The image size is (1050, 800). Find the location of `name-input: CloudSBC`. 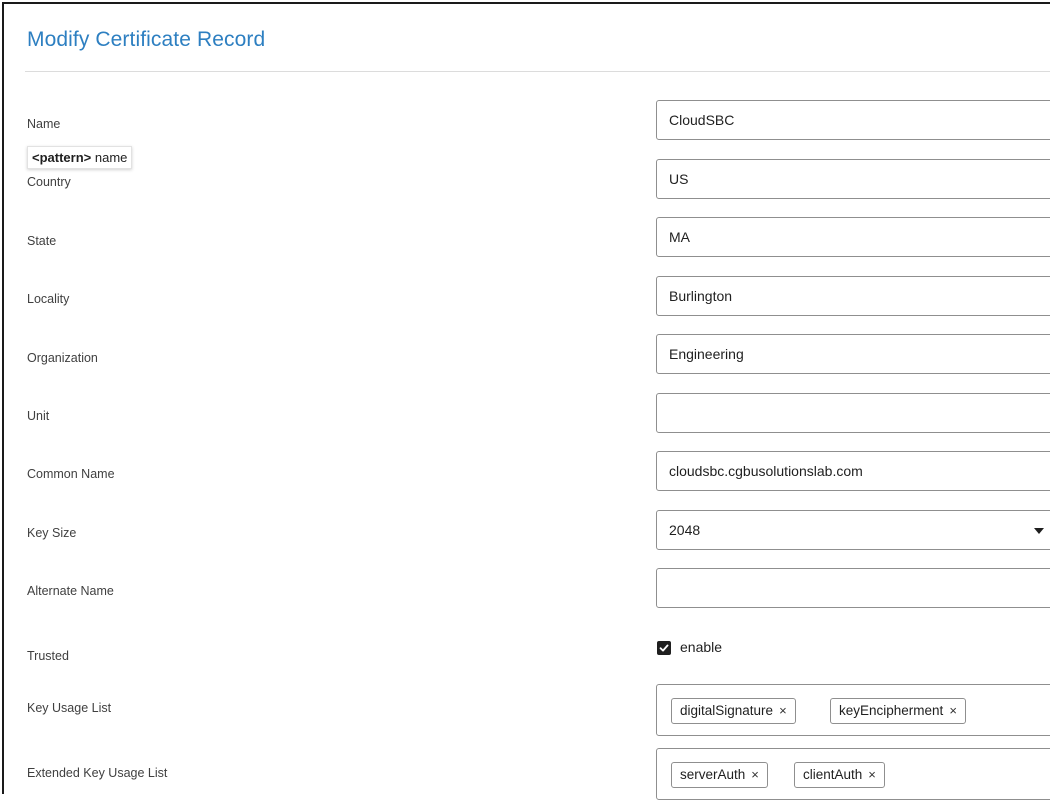

name-input: CloudSBC is located at coordinates (853, 120).